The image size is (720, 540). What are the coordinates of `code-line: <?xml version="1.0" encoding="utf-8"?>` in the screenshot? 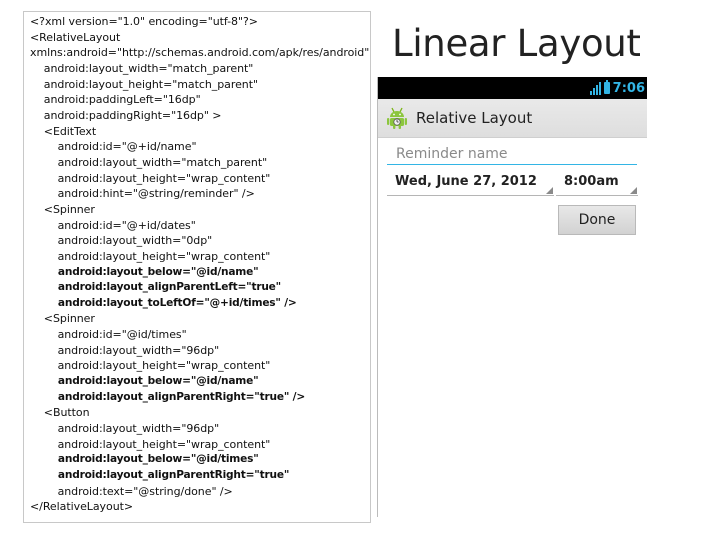 It's located at (144, 21).